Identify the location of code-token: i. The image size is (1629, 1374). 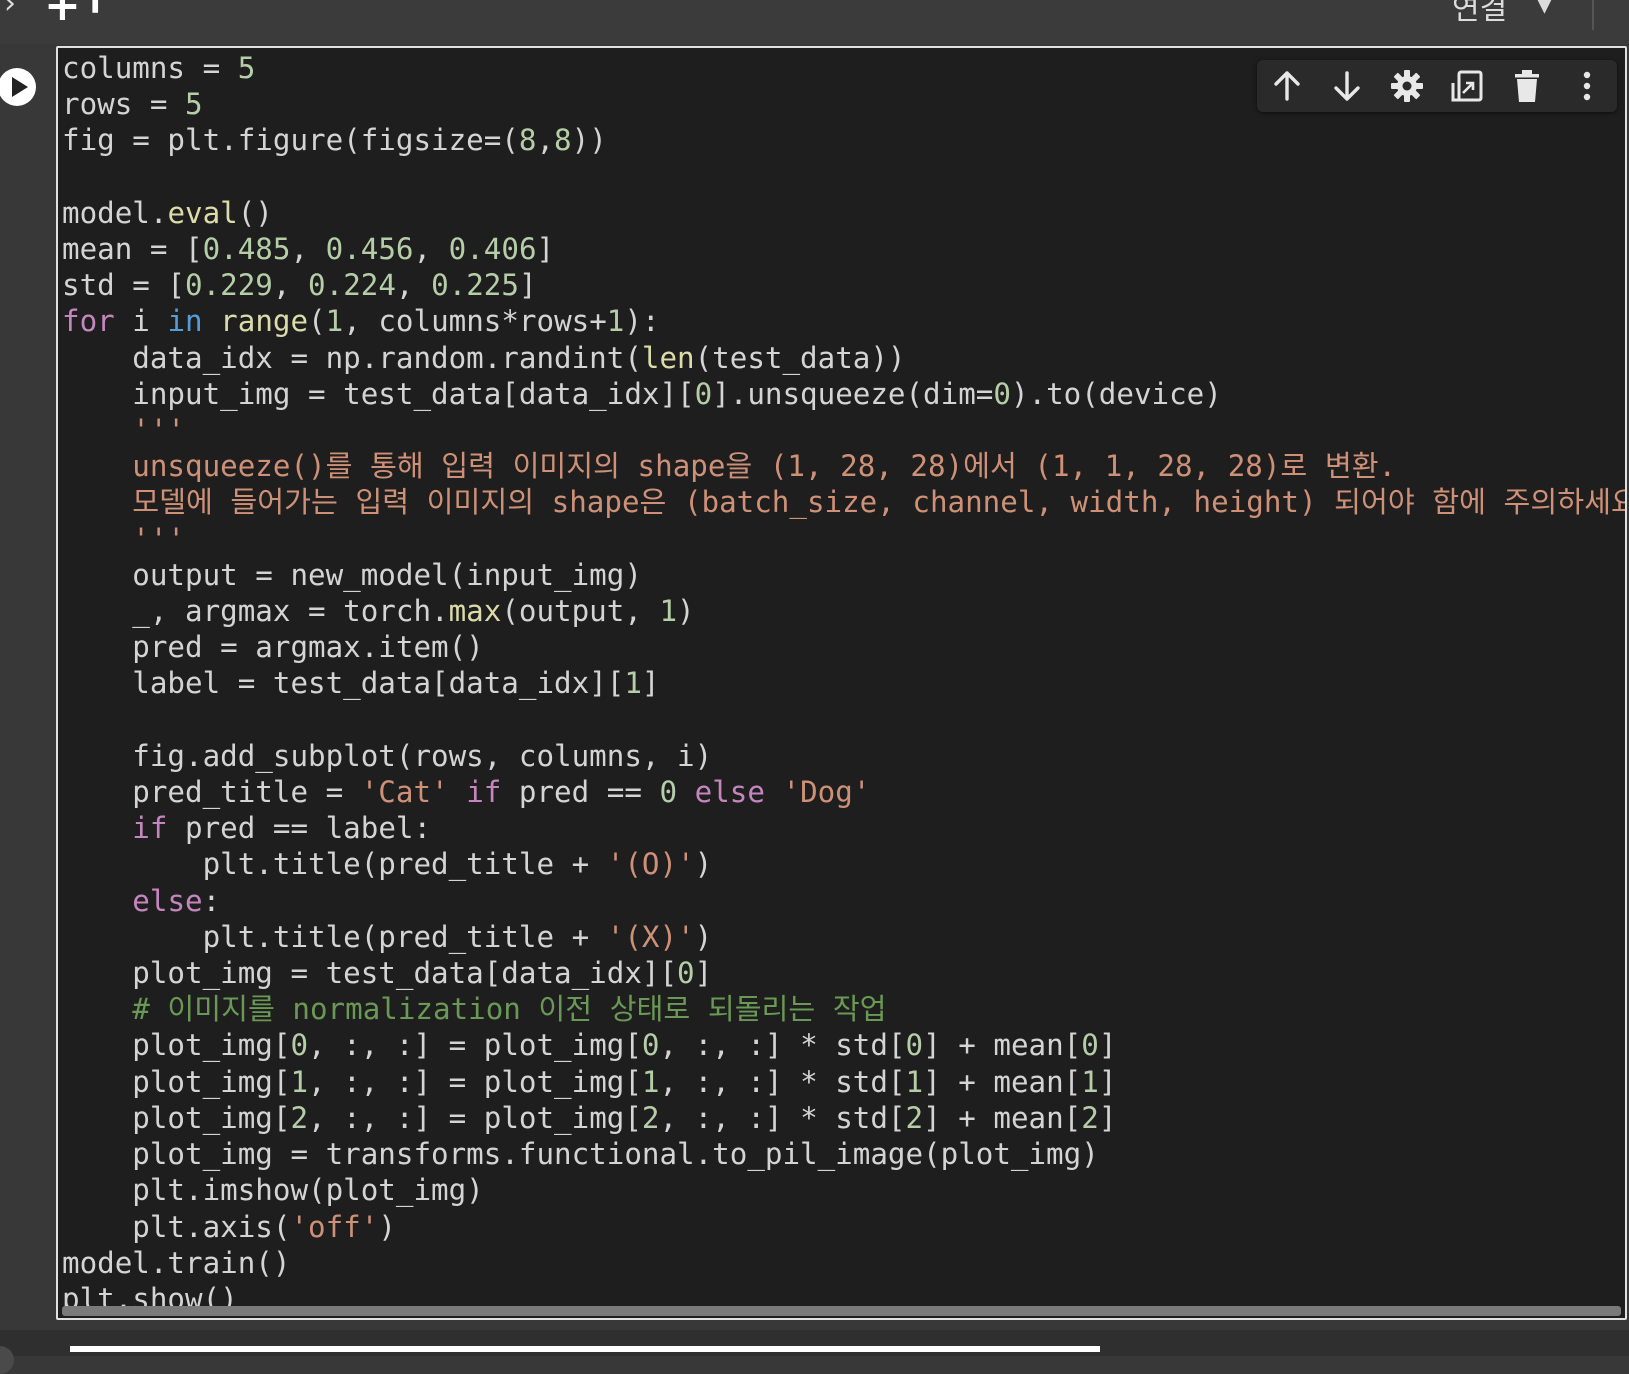
(141, 321).